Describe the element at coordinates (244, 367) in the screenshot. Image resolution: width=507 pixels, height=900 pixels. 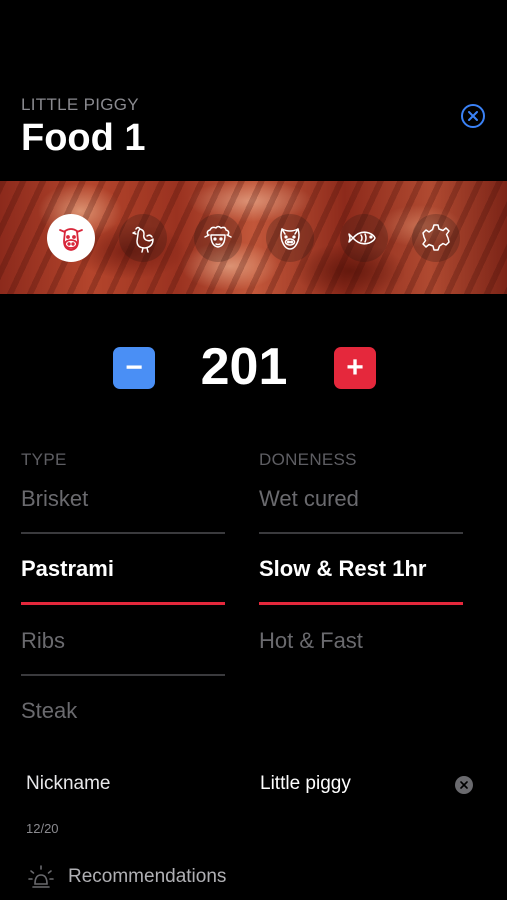
I see `quantity-value: 201` at that location.